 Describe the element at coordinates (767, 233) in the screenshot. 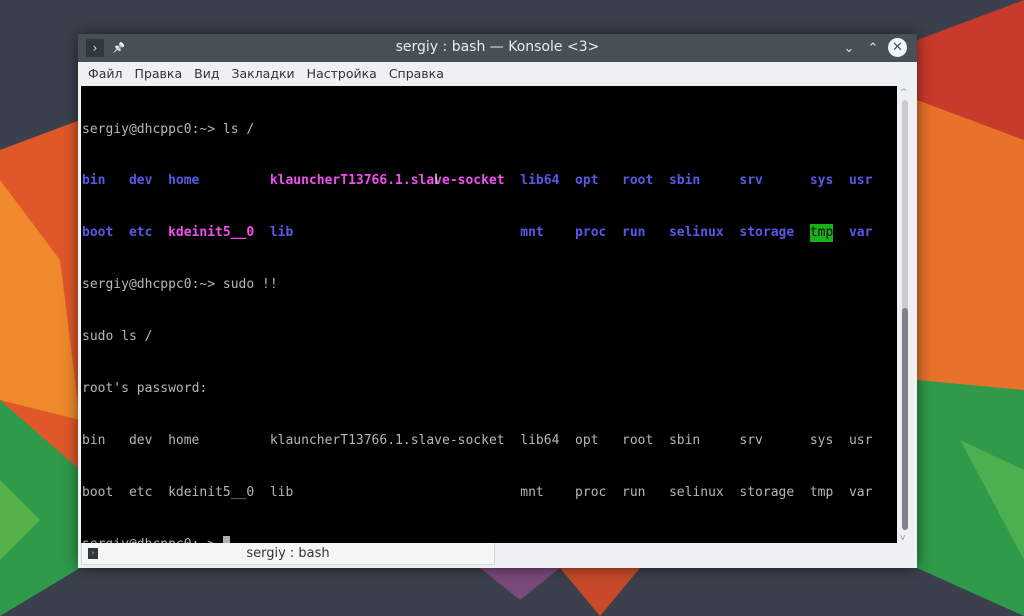

I see `file-name: storage` at that location.